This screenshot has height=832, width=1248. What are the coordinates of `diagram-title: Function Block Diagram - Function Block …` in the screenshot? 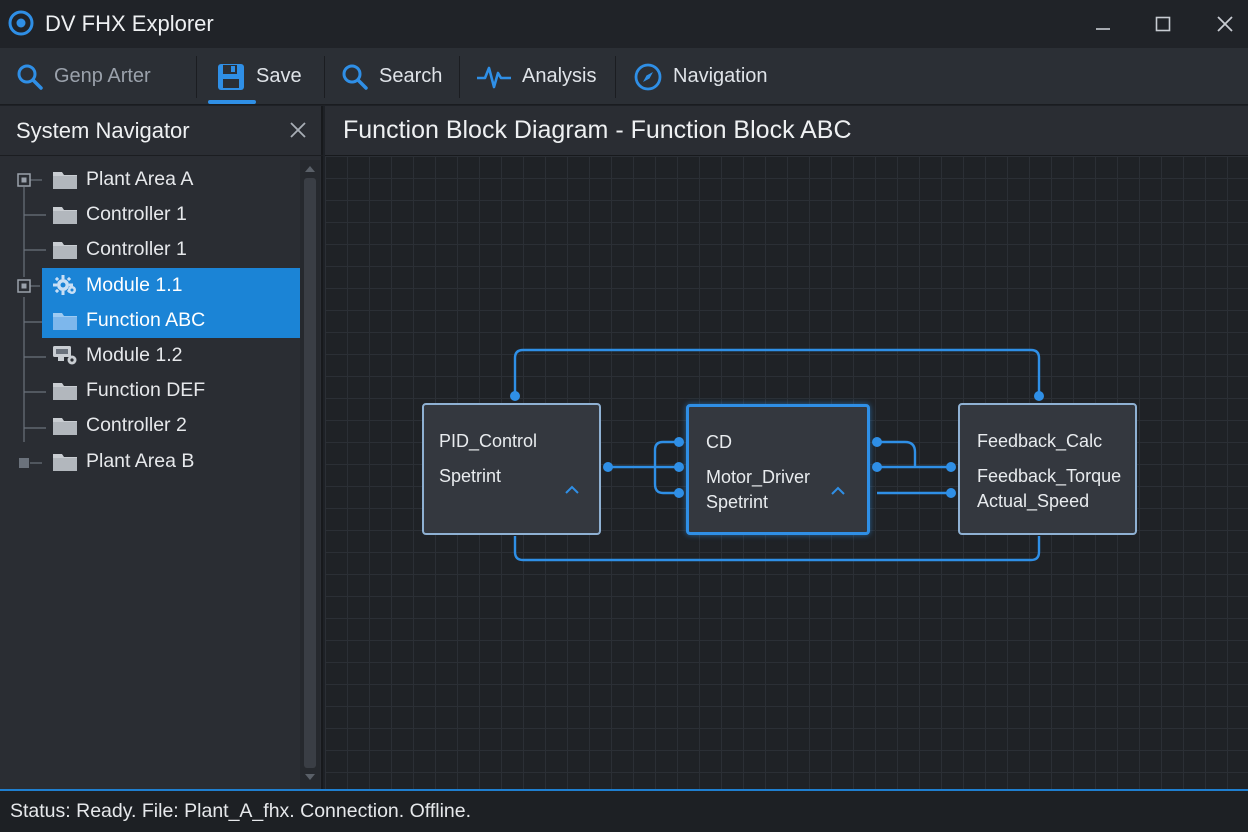 It's located at (597, 130).